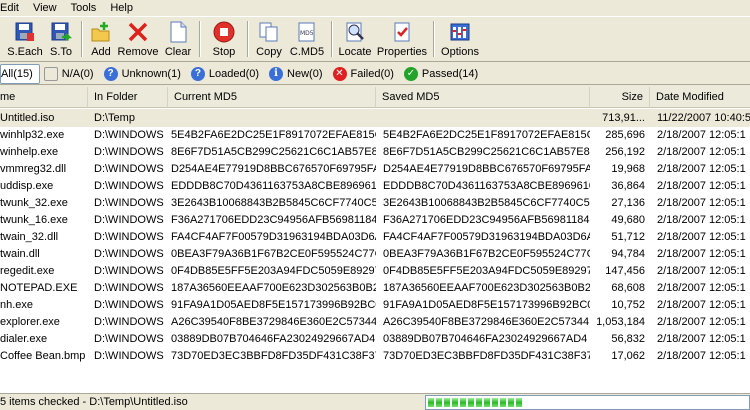 The height and width of the screenshot is (410, 750). I want to click on cell-date: 11/22/2007 10:40:5, so click(703, 118).